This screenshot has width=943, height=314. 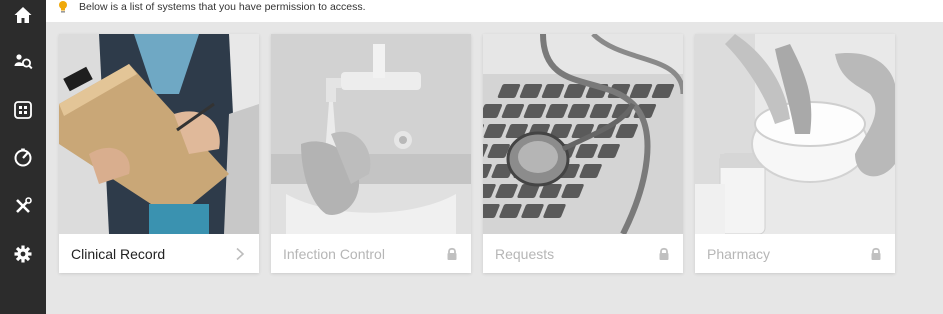 What do you see at coordinates (23, 206) in the screenshot?
I see `tools-icon` at bounding box center [23, 206].